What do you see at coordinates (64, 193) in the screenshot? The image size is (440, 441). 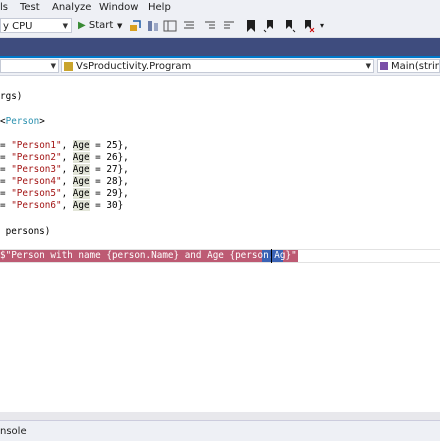 I see `code-line-person: = "Person5", Age = 29},` at bounding box center [64, 193].